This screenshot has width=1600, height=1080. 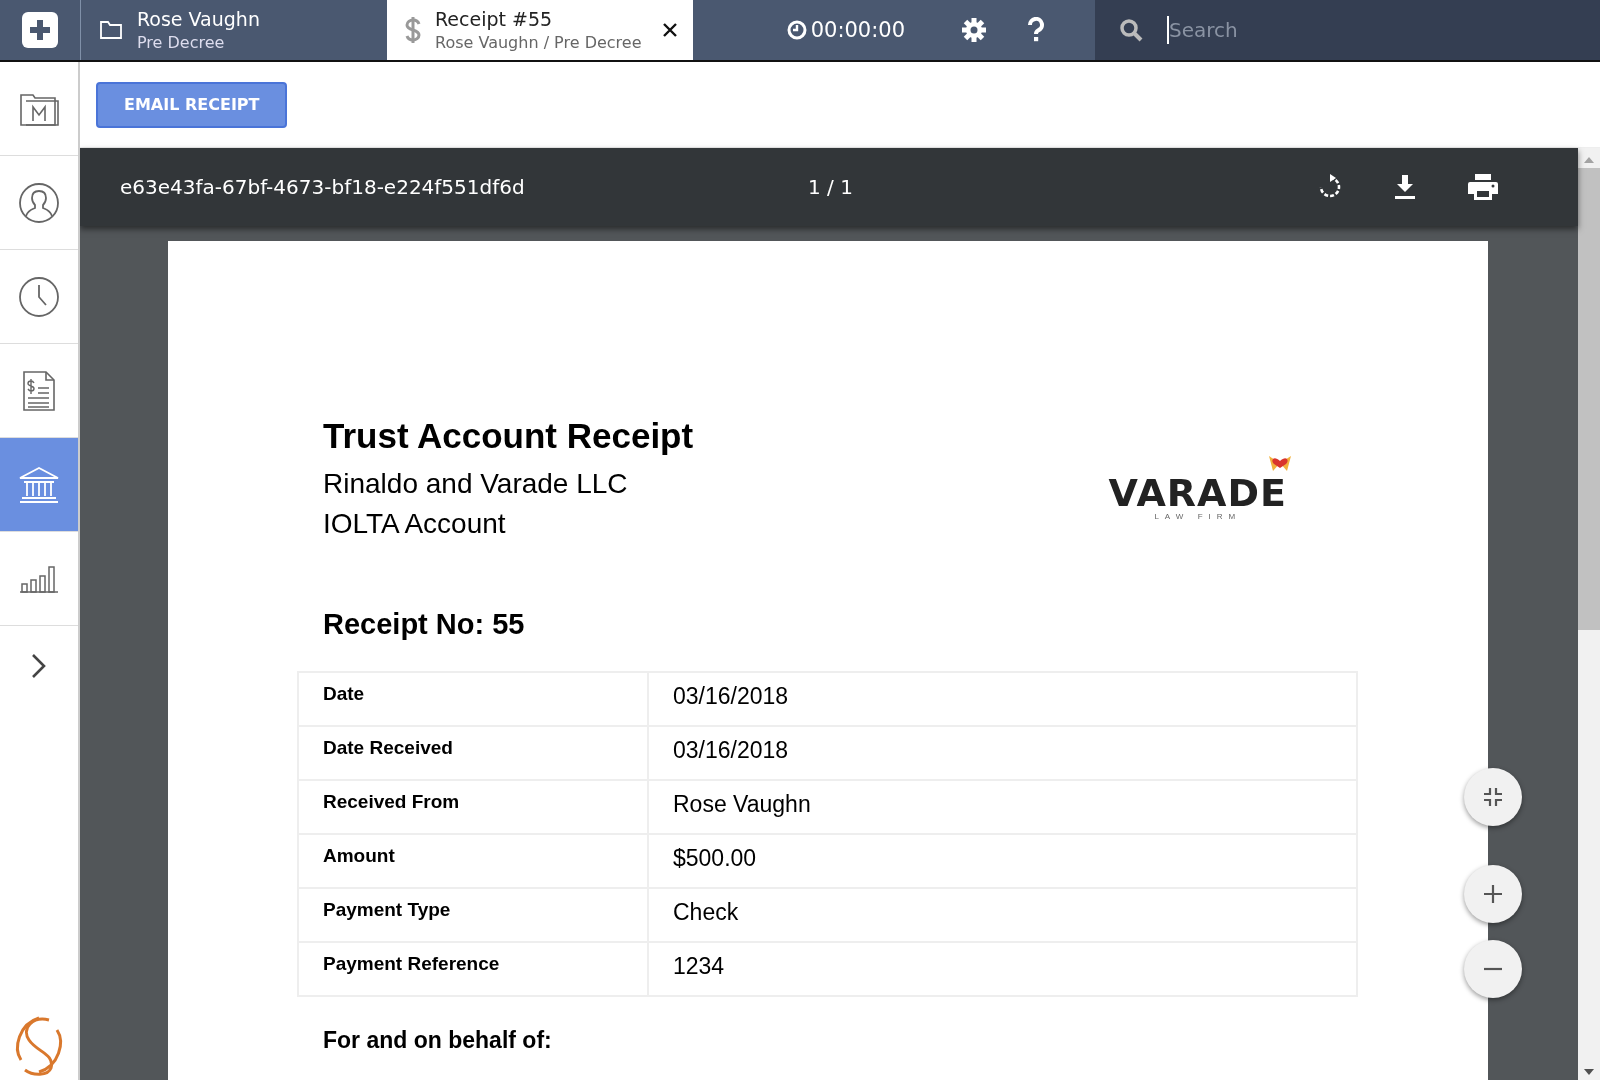 I want to click on folder-icon, so click(x=111, y=30).